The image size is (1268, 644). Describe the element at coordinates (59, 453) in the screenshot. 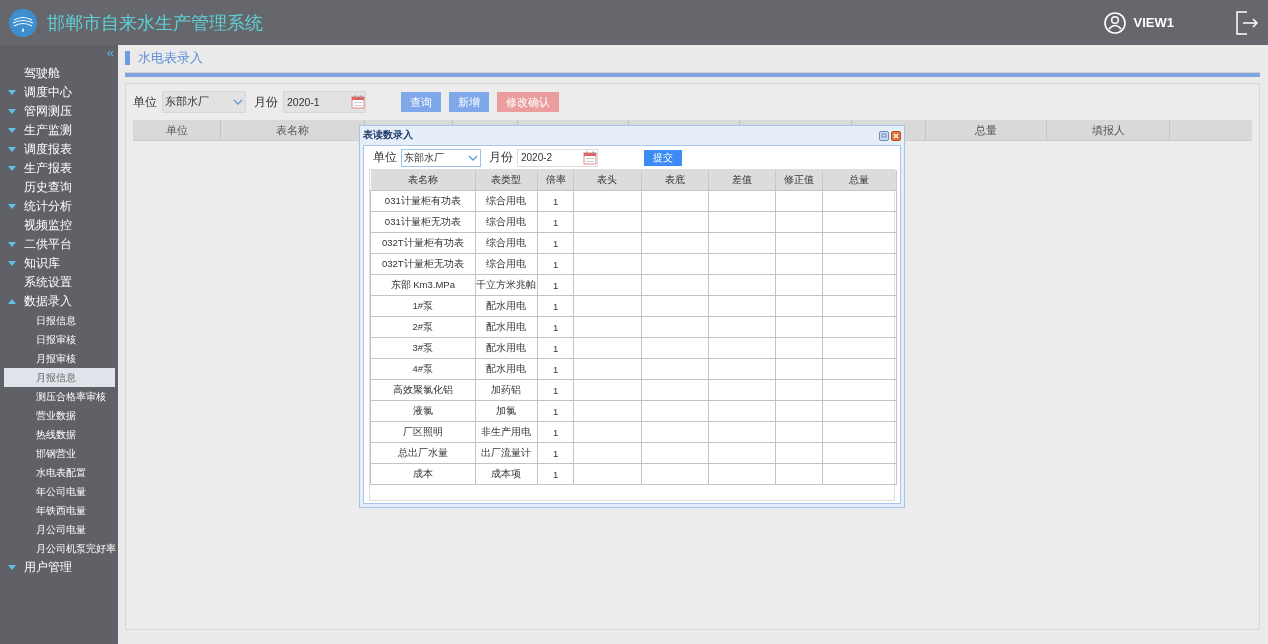

I see `sidebar-subitem: 邯钢营业` at that location.